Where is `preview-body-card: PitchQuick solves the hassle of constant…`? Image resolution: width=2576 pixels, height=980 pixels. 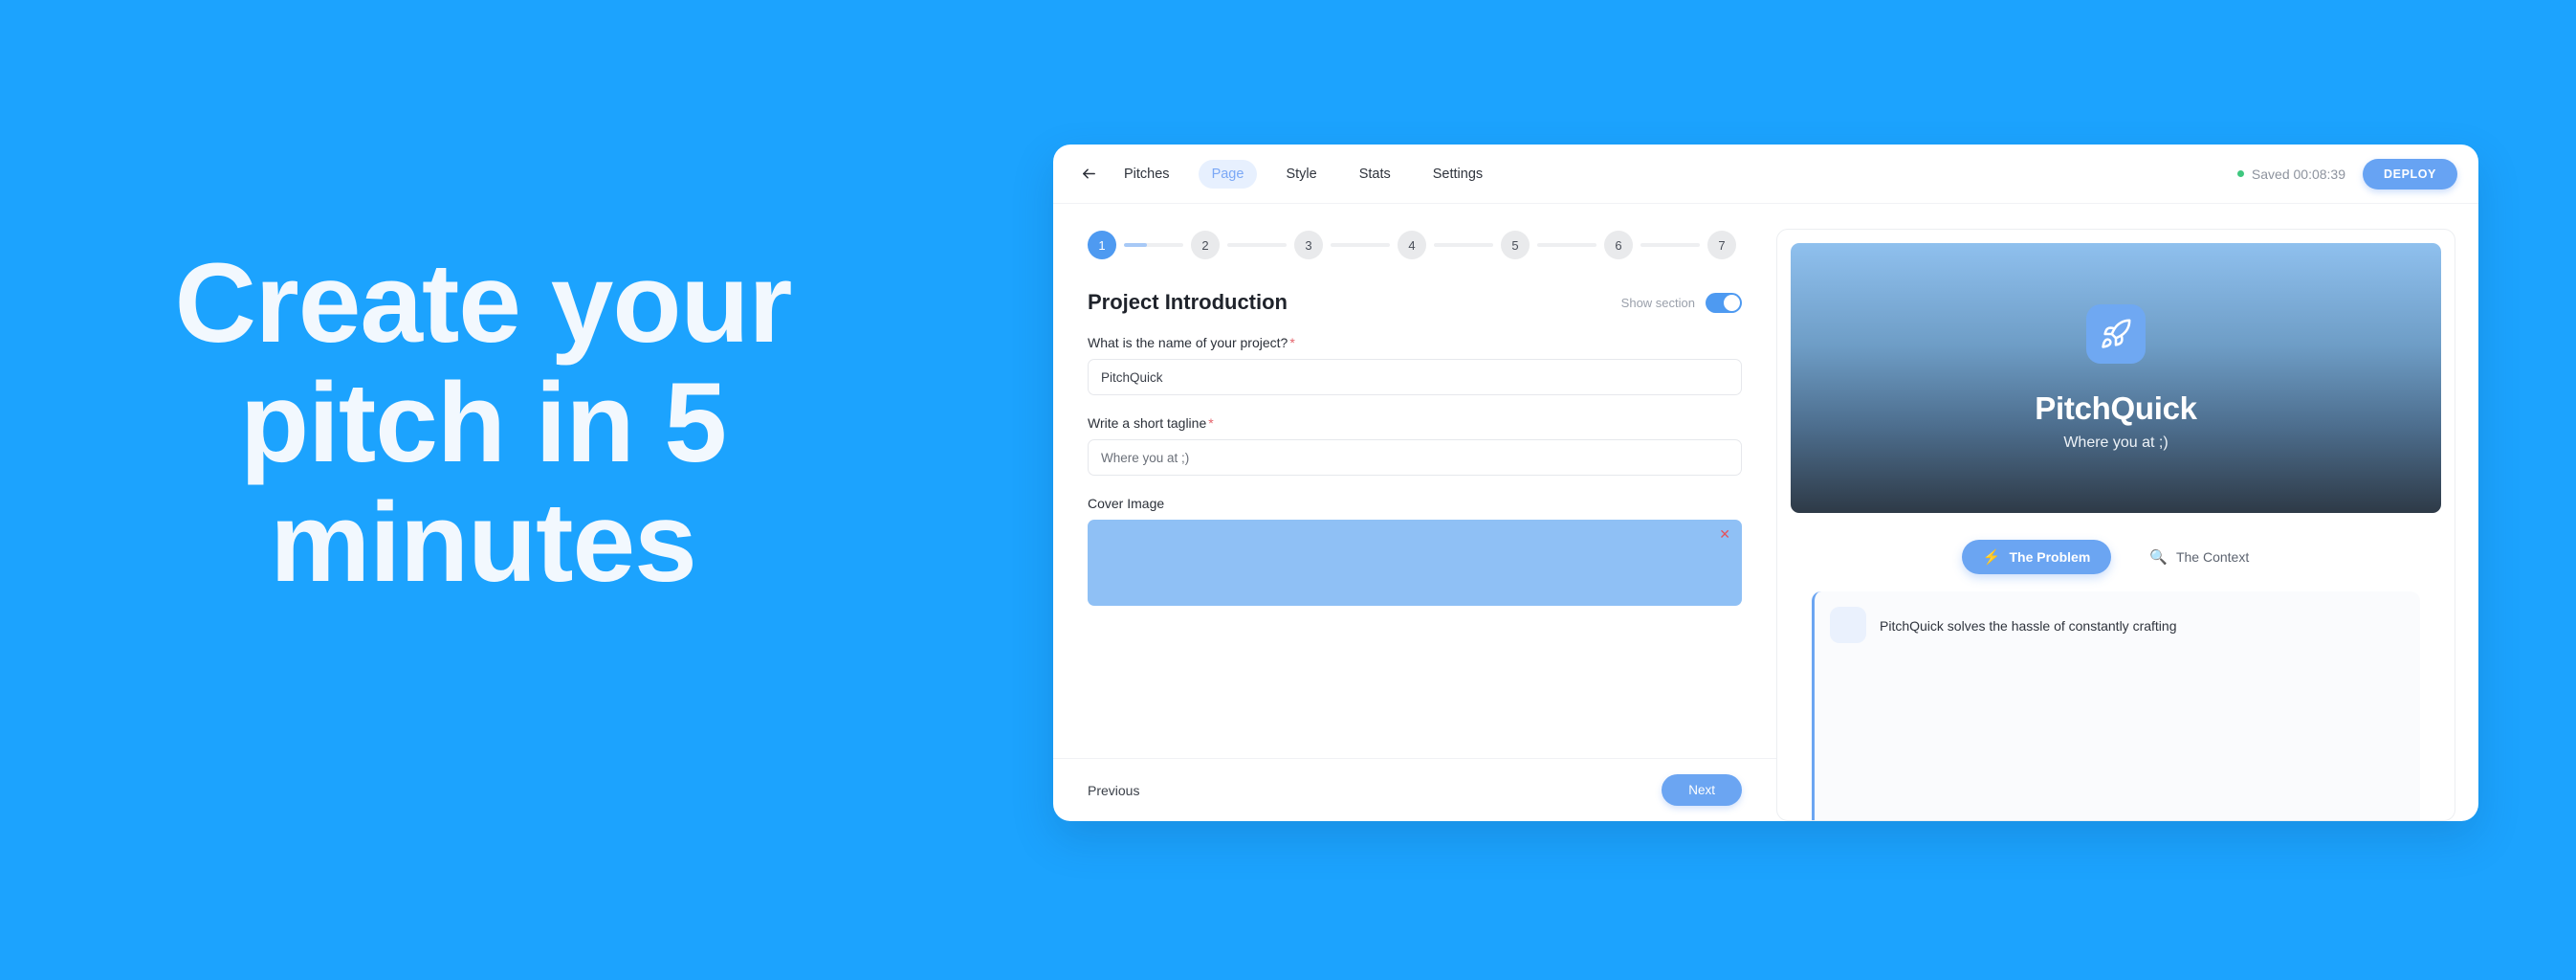 preview-body-card: PitchQuick solves the hassle of constant… is located at coordinates (2116, 705).